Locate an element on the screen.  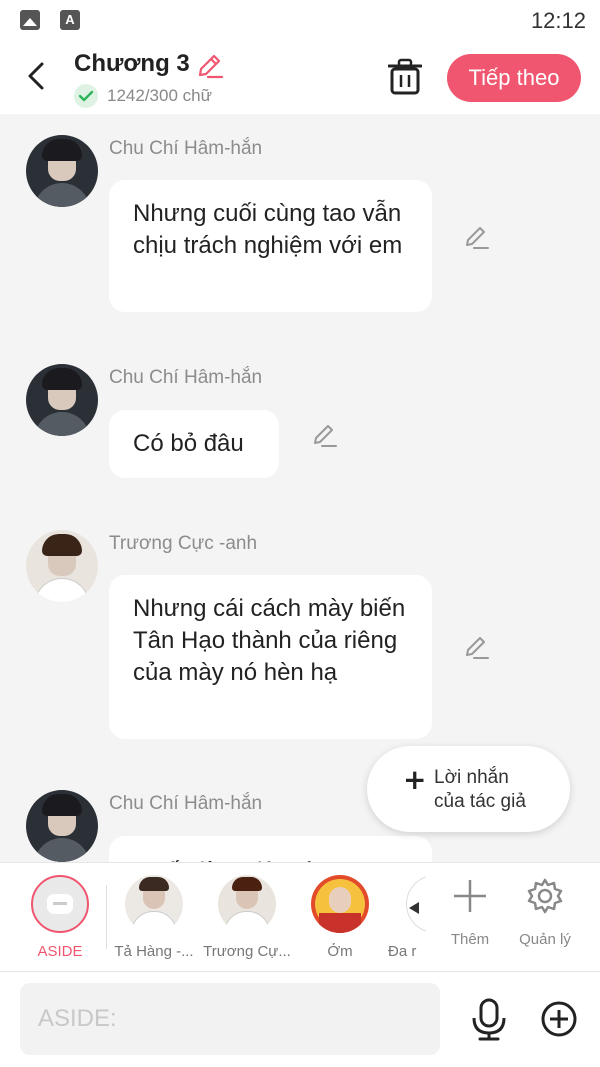
delete-button is located at coordinates (405, 77).